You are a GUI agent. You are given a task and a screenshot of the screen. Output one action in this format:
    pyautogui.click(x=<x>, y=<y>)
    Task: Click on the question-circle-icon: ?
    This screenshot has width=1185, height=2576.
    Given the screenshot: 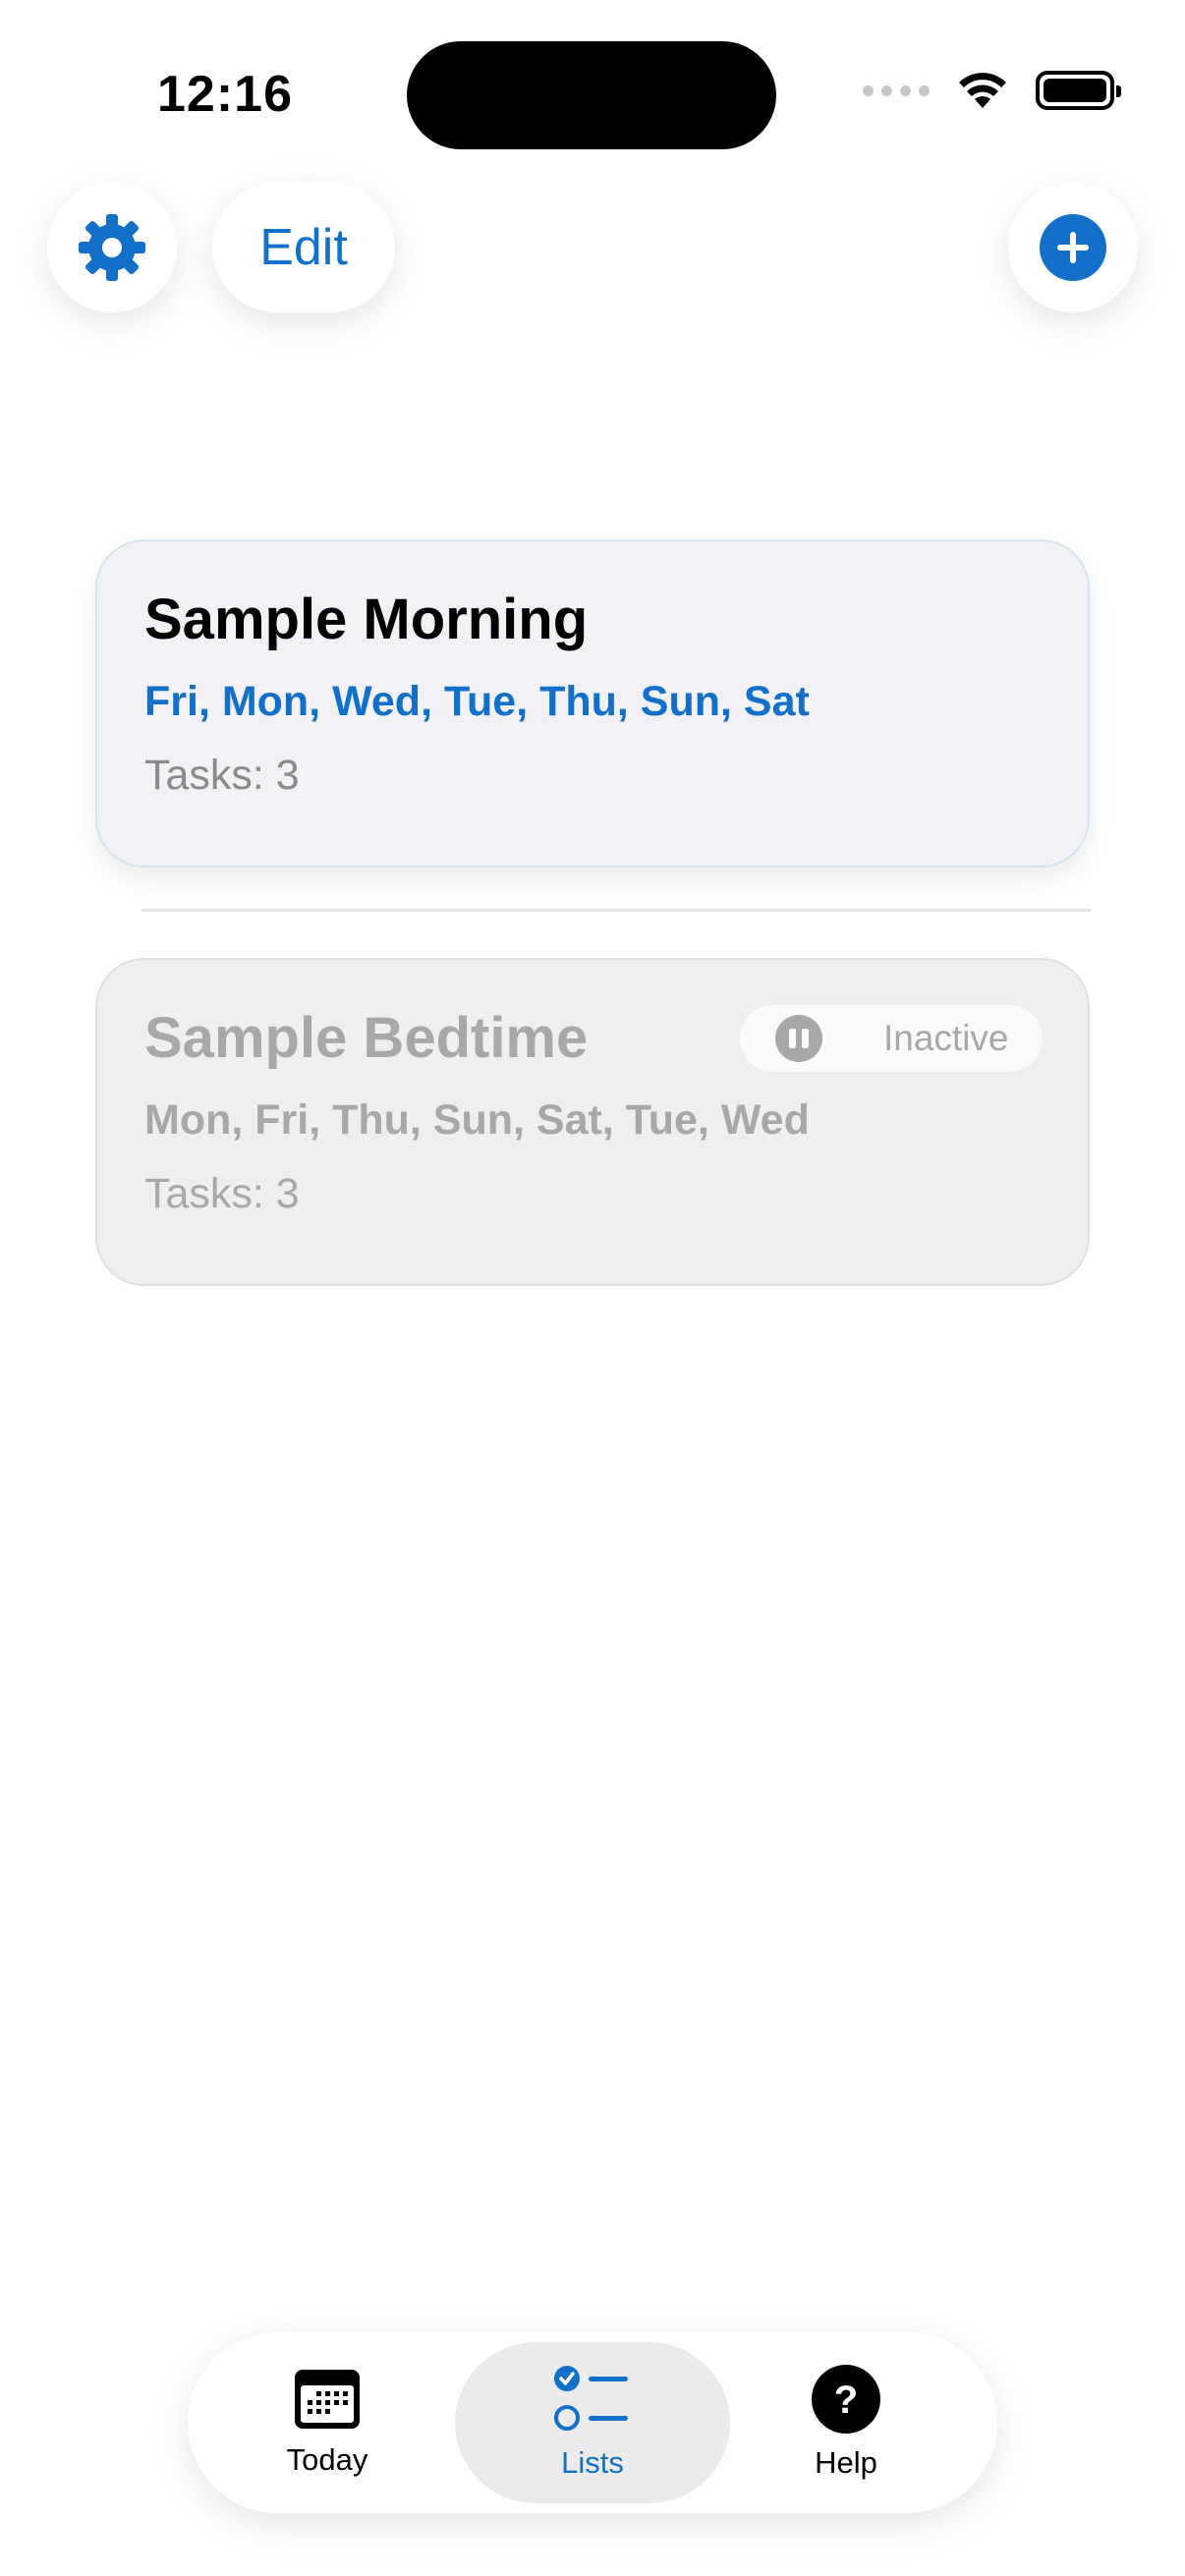 What is the action you would take?
    pyautogui.click(x=846, y=2399)
    